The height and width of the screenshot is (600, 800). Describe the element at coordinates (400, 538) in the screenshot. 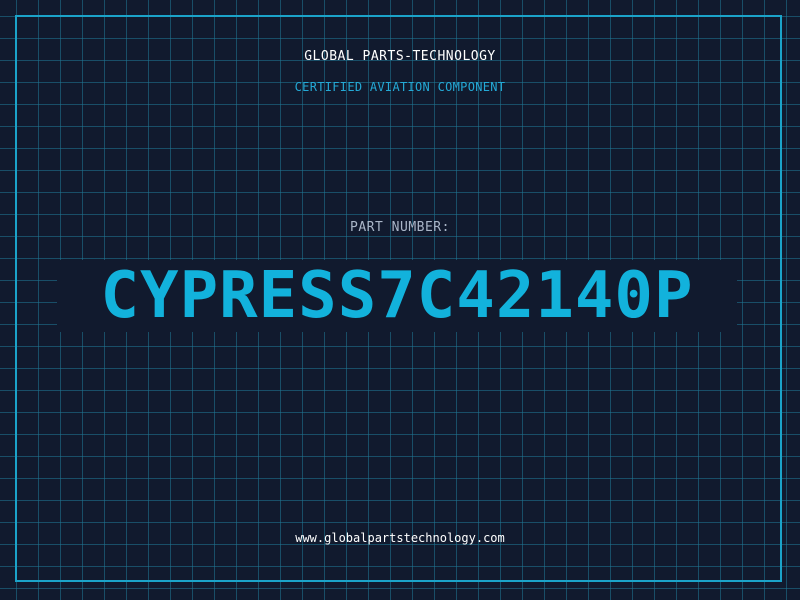

I see `website-url: www.globalpartstechnology.com` at that location.